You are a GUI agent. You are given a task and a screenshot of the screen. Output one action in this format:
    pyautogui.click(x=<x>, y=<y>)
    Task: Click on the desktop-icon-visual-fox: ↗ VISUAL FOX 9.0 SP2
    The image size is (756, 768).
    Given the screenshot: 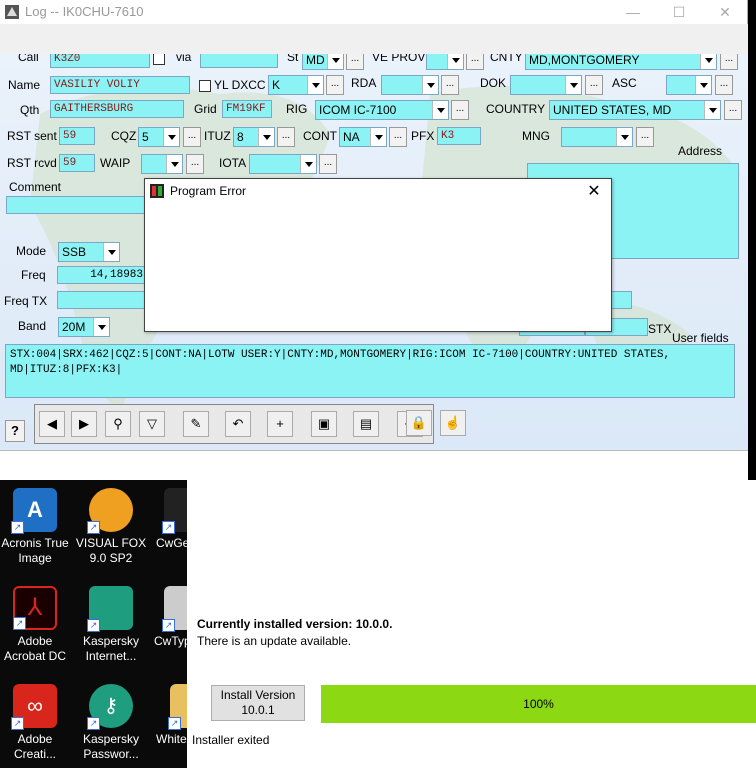 What is the action you would take?
    pyautogui.click(x=111, y=525)
    